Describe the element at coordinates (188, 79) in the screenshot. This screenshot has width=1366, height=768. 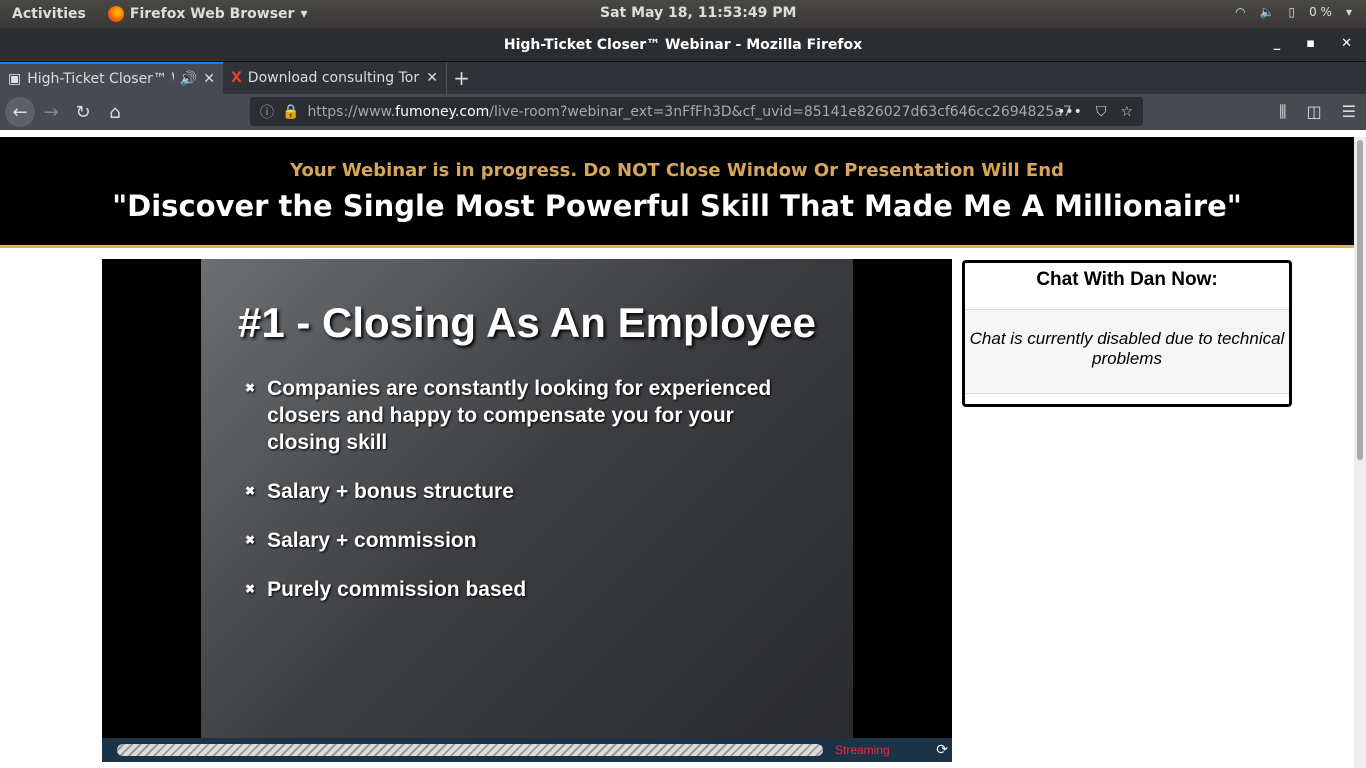
I see `speaker-icon: 🔊` at that location.